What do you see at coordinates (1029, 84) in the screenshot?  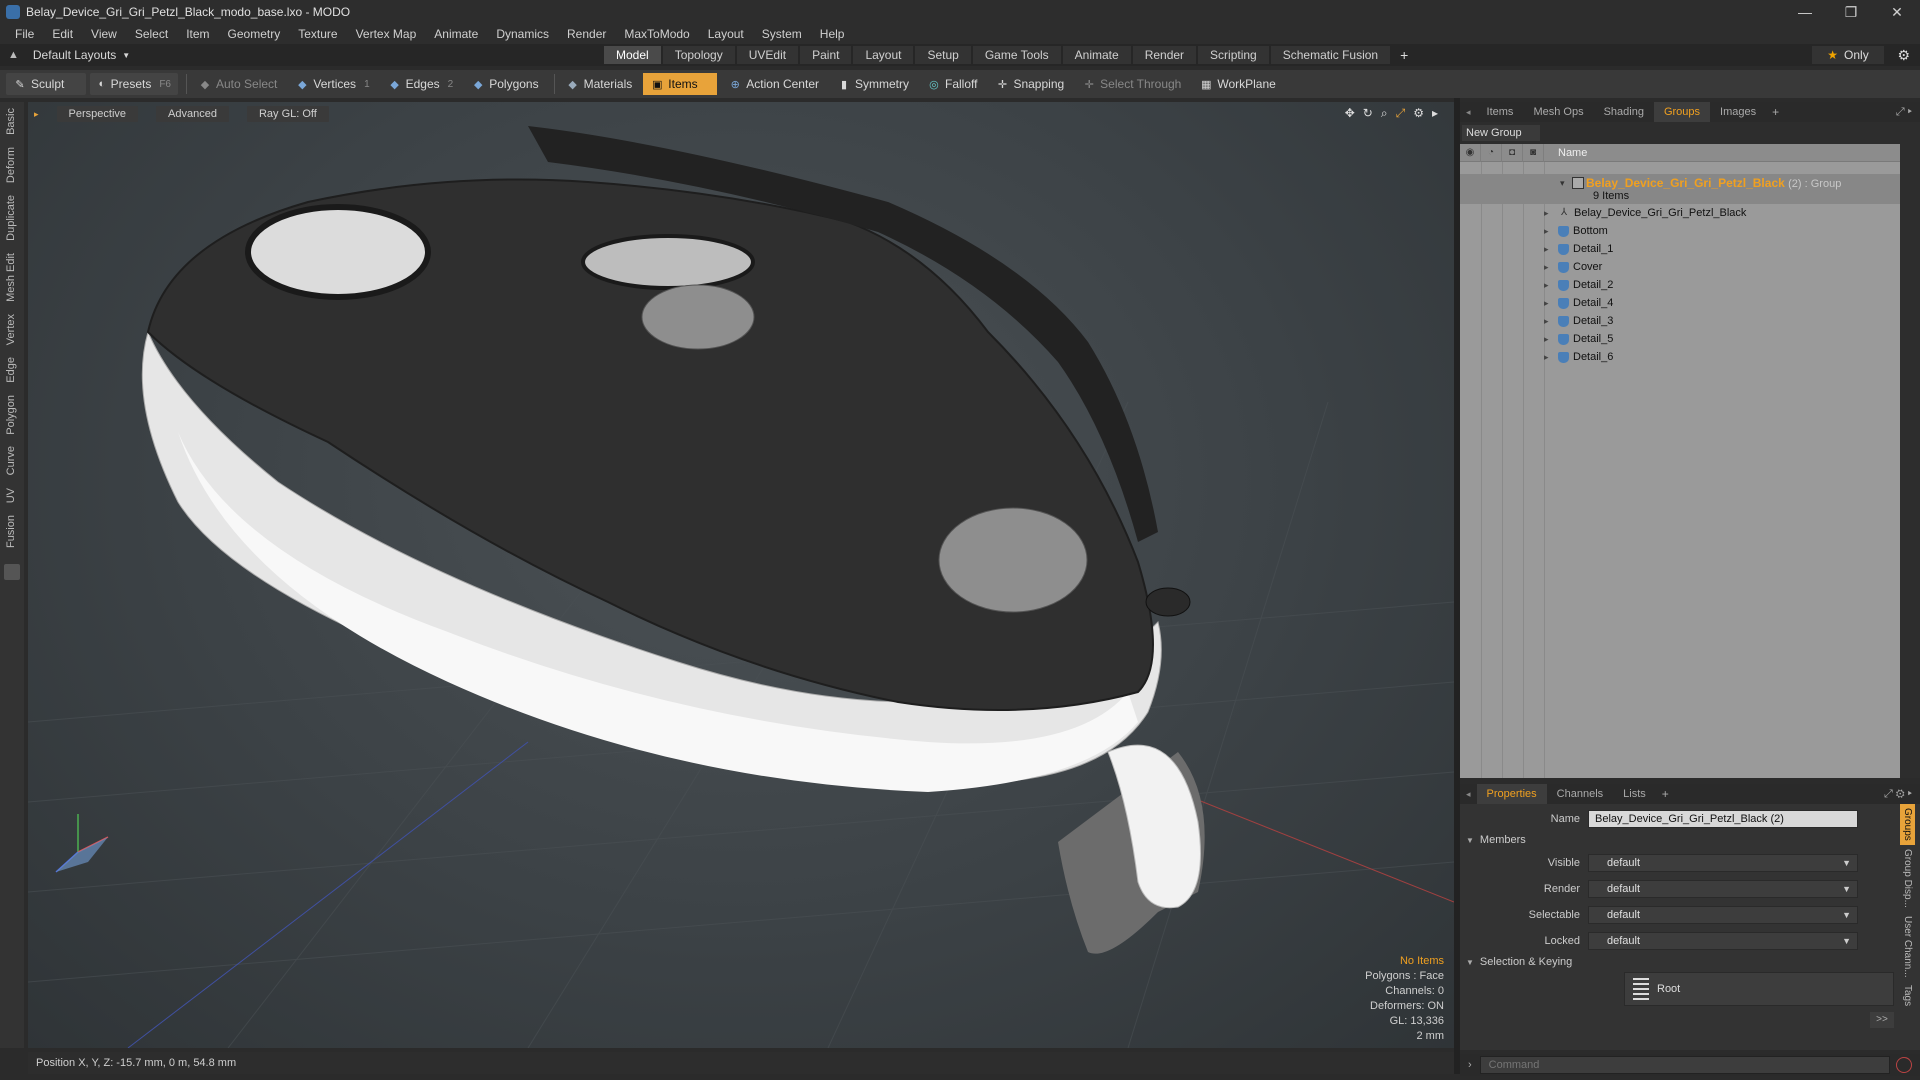 I see `snapping-button: ✛ Snapping` at bounding box center [1029, 84].